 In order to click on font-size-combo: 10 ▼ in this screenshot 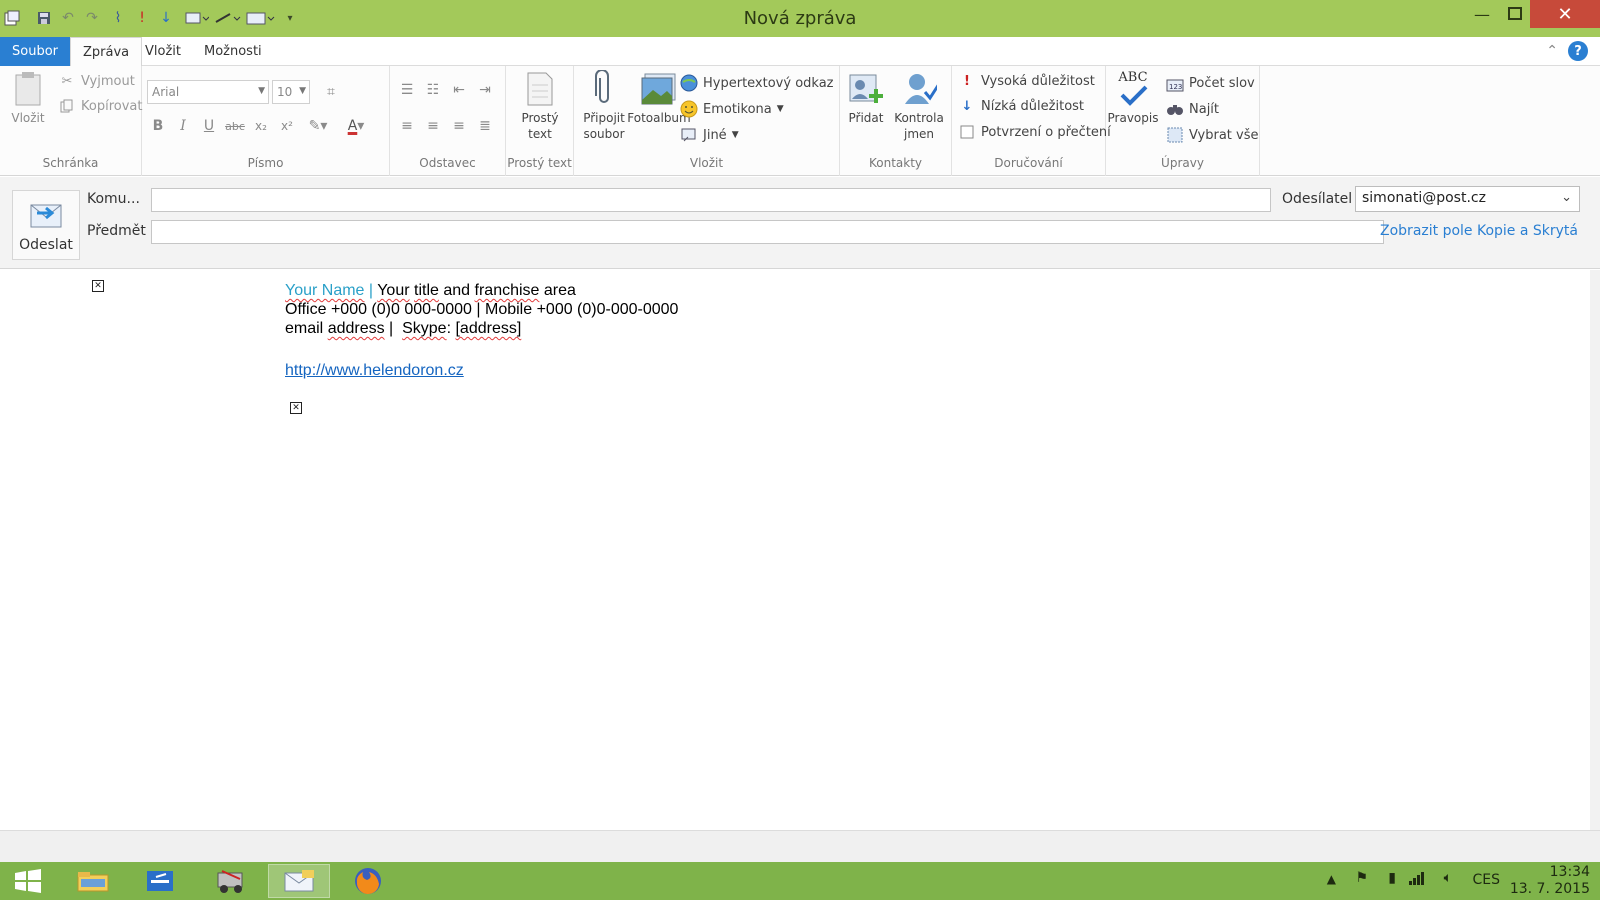, I will do `click(291, 92)`.